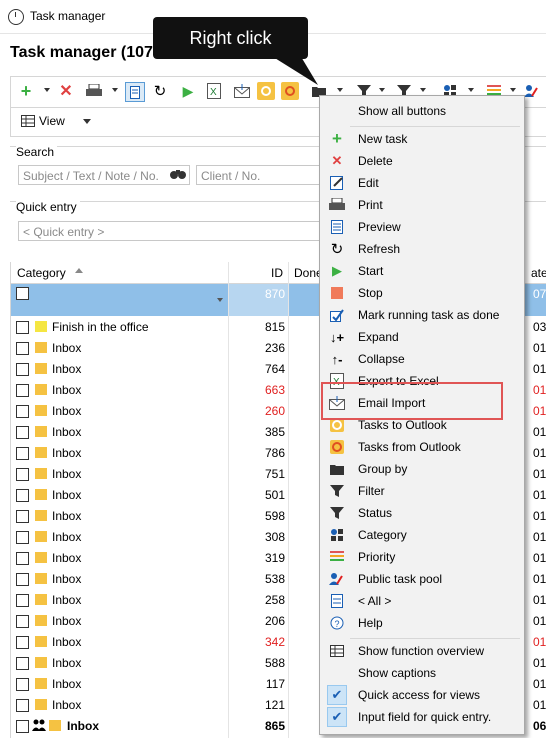  What do you see at coordinates (422, 205) in the screenshot?
I see `menu-item-print: Print` at bounding box center [422, 205].